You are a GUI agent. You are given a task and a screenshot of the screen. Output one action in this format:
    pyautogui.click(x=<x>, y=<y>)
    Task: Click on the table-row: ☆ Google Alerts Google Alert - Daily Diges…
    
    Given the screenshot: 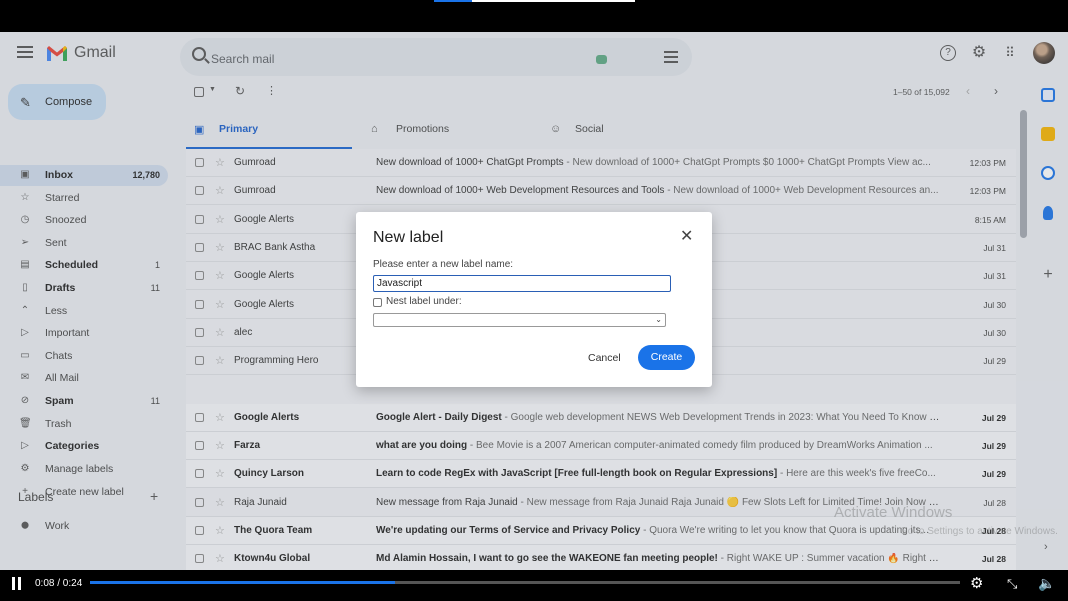 What is the action you would take?
    pyautogui.click(x=601, y=417)
    